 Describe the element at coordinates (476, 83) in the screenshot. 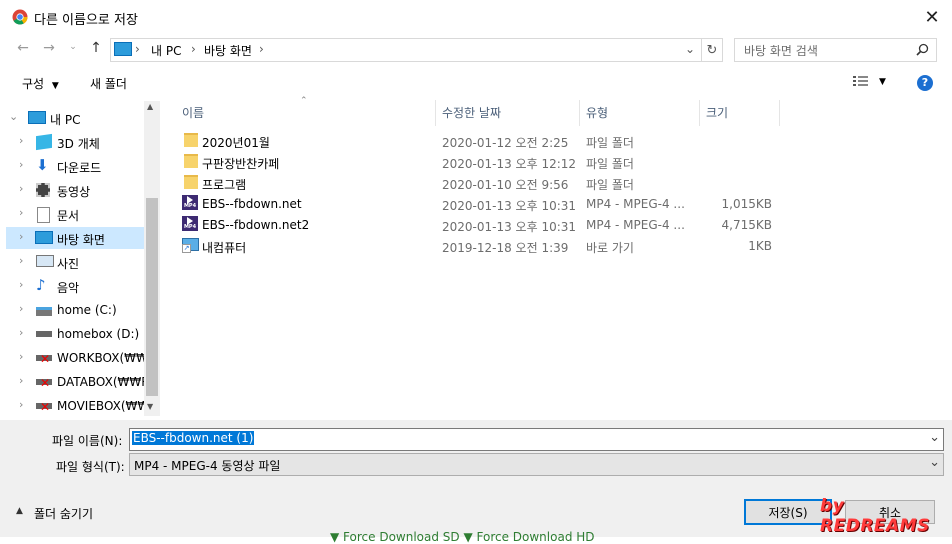

I see `toolbar` at that location.